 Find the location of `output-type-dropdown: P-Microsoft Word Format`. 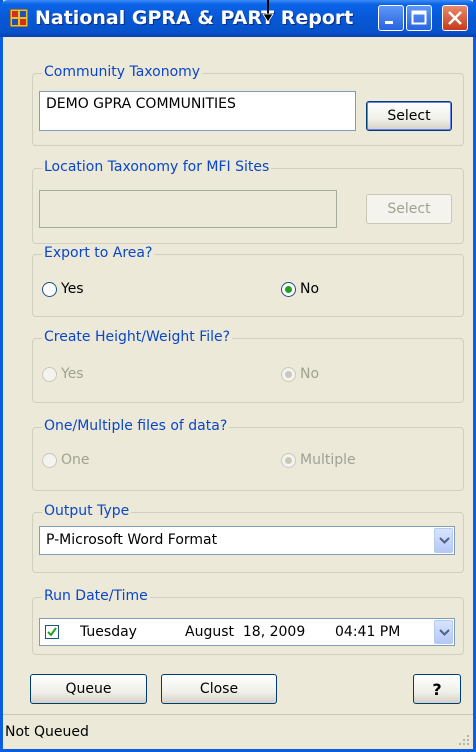

output-type-dropdown: P-Microsoft Word Format is located at coordinates (247, 540).